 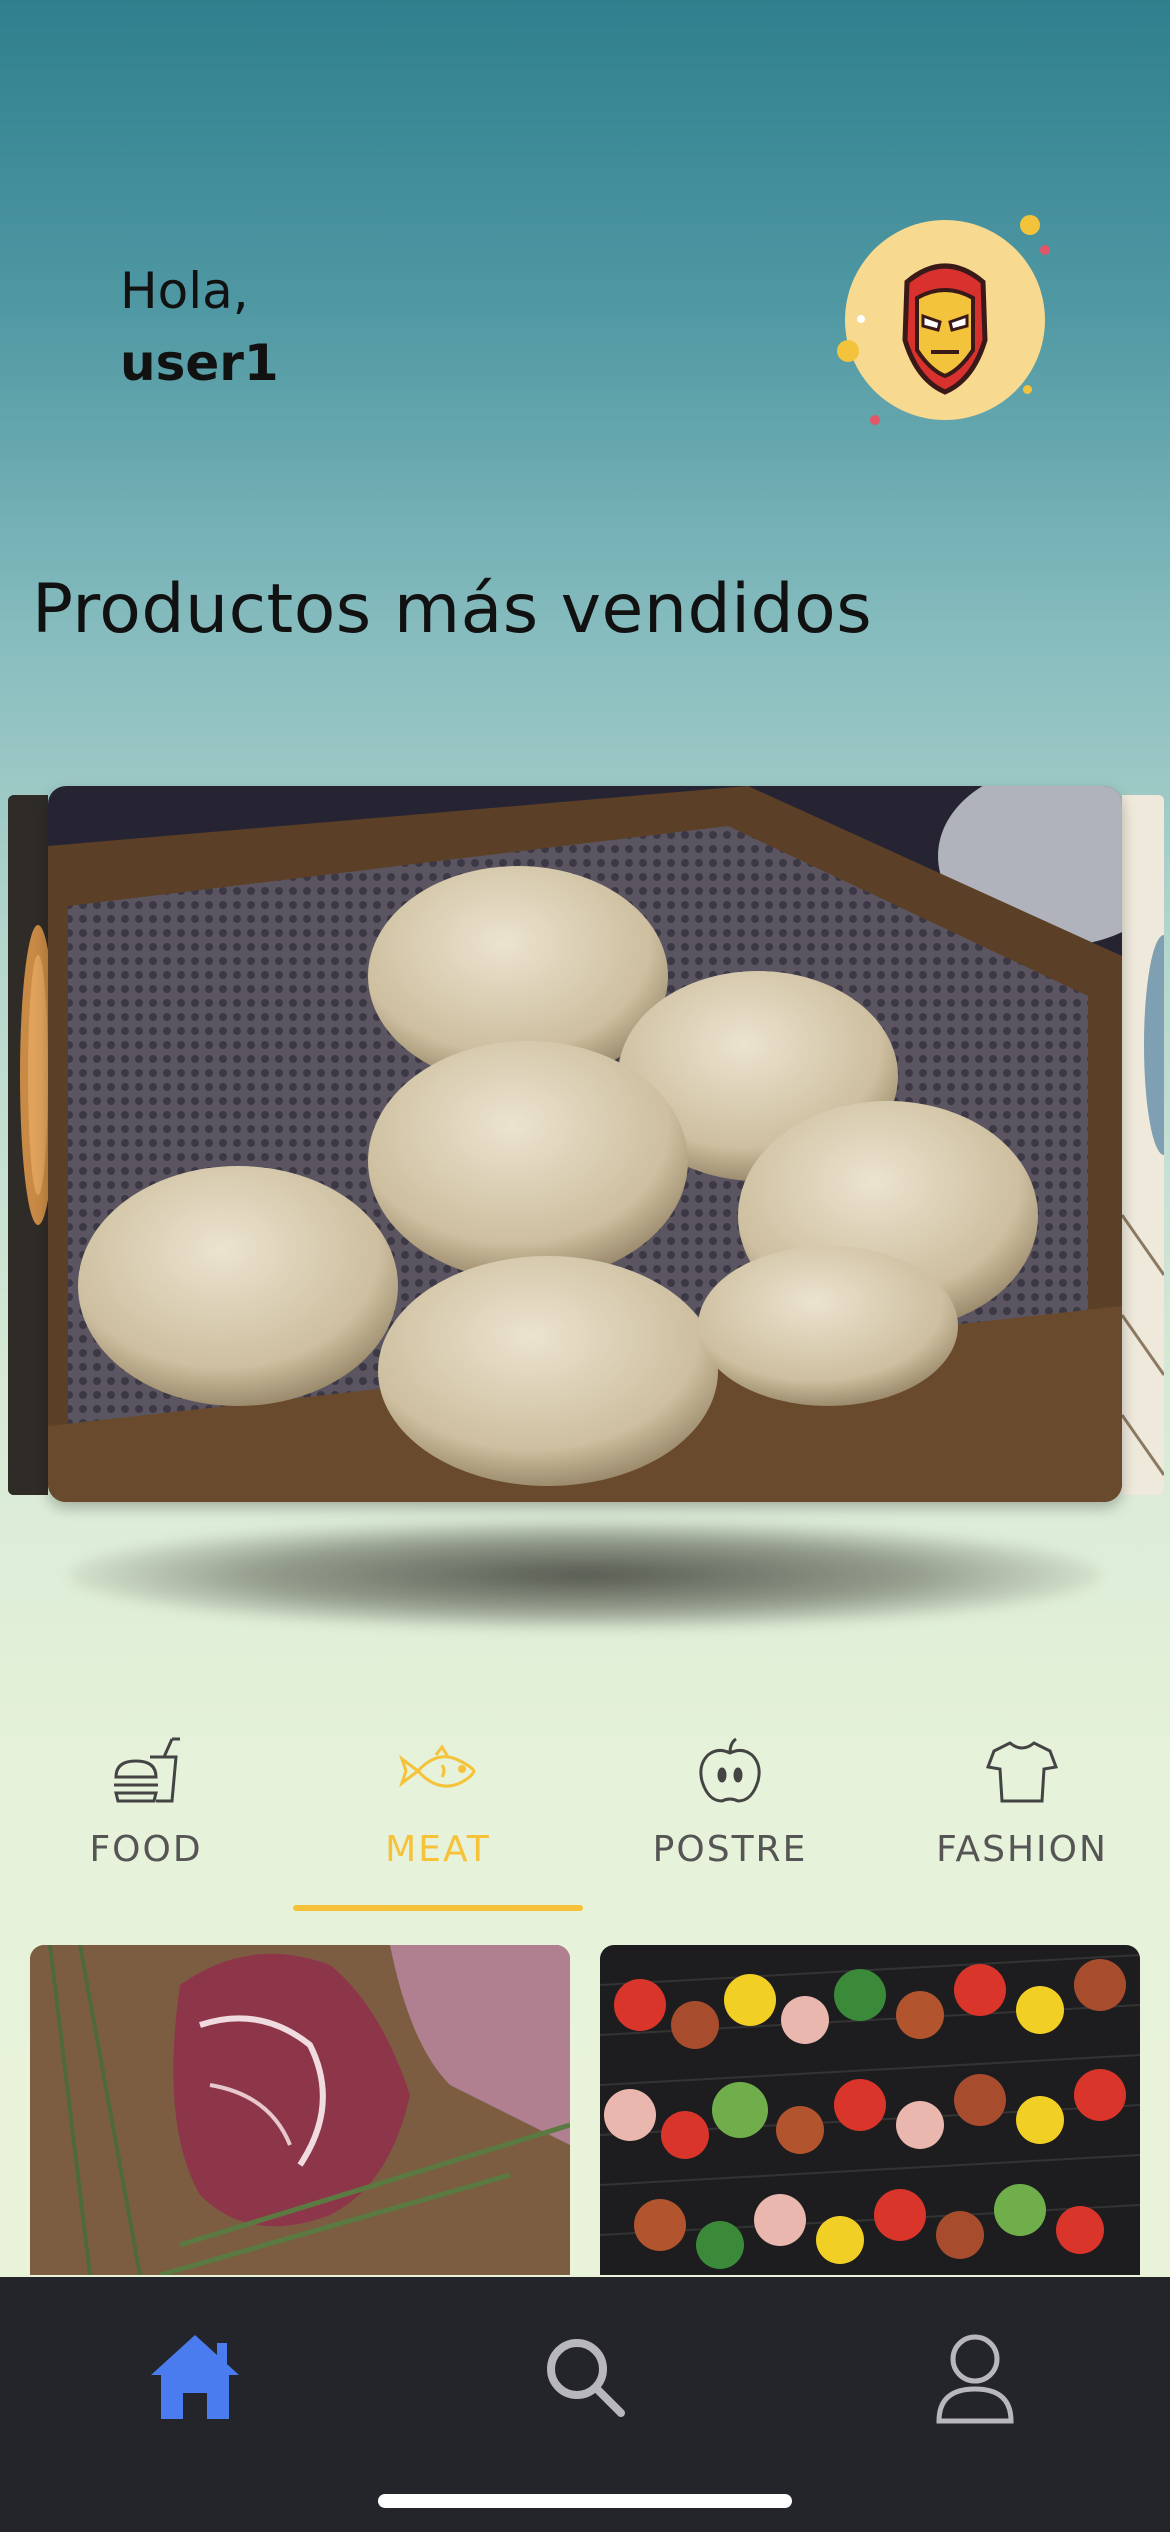 I want to click on home-icon, so click(x=195, y=2377).